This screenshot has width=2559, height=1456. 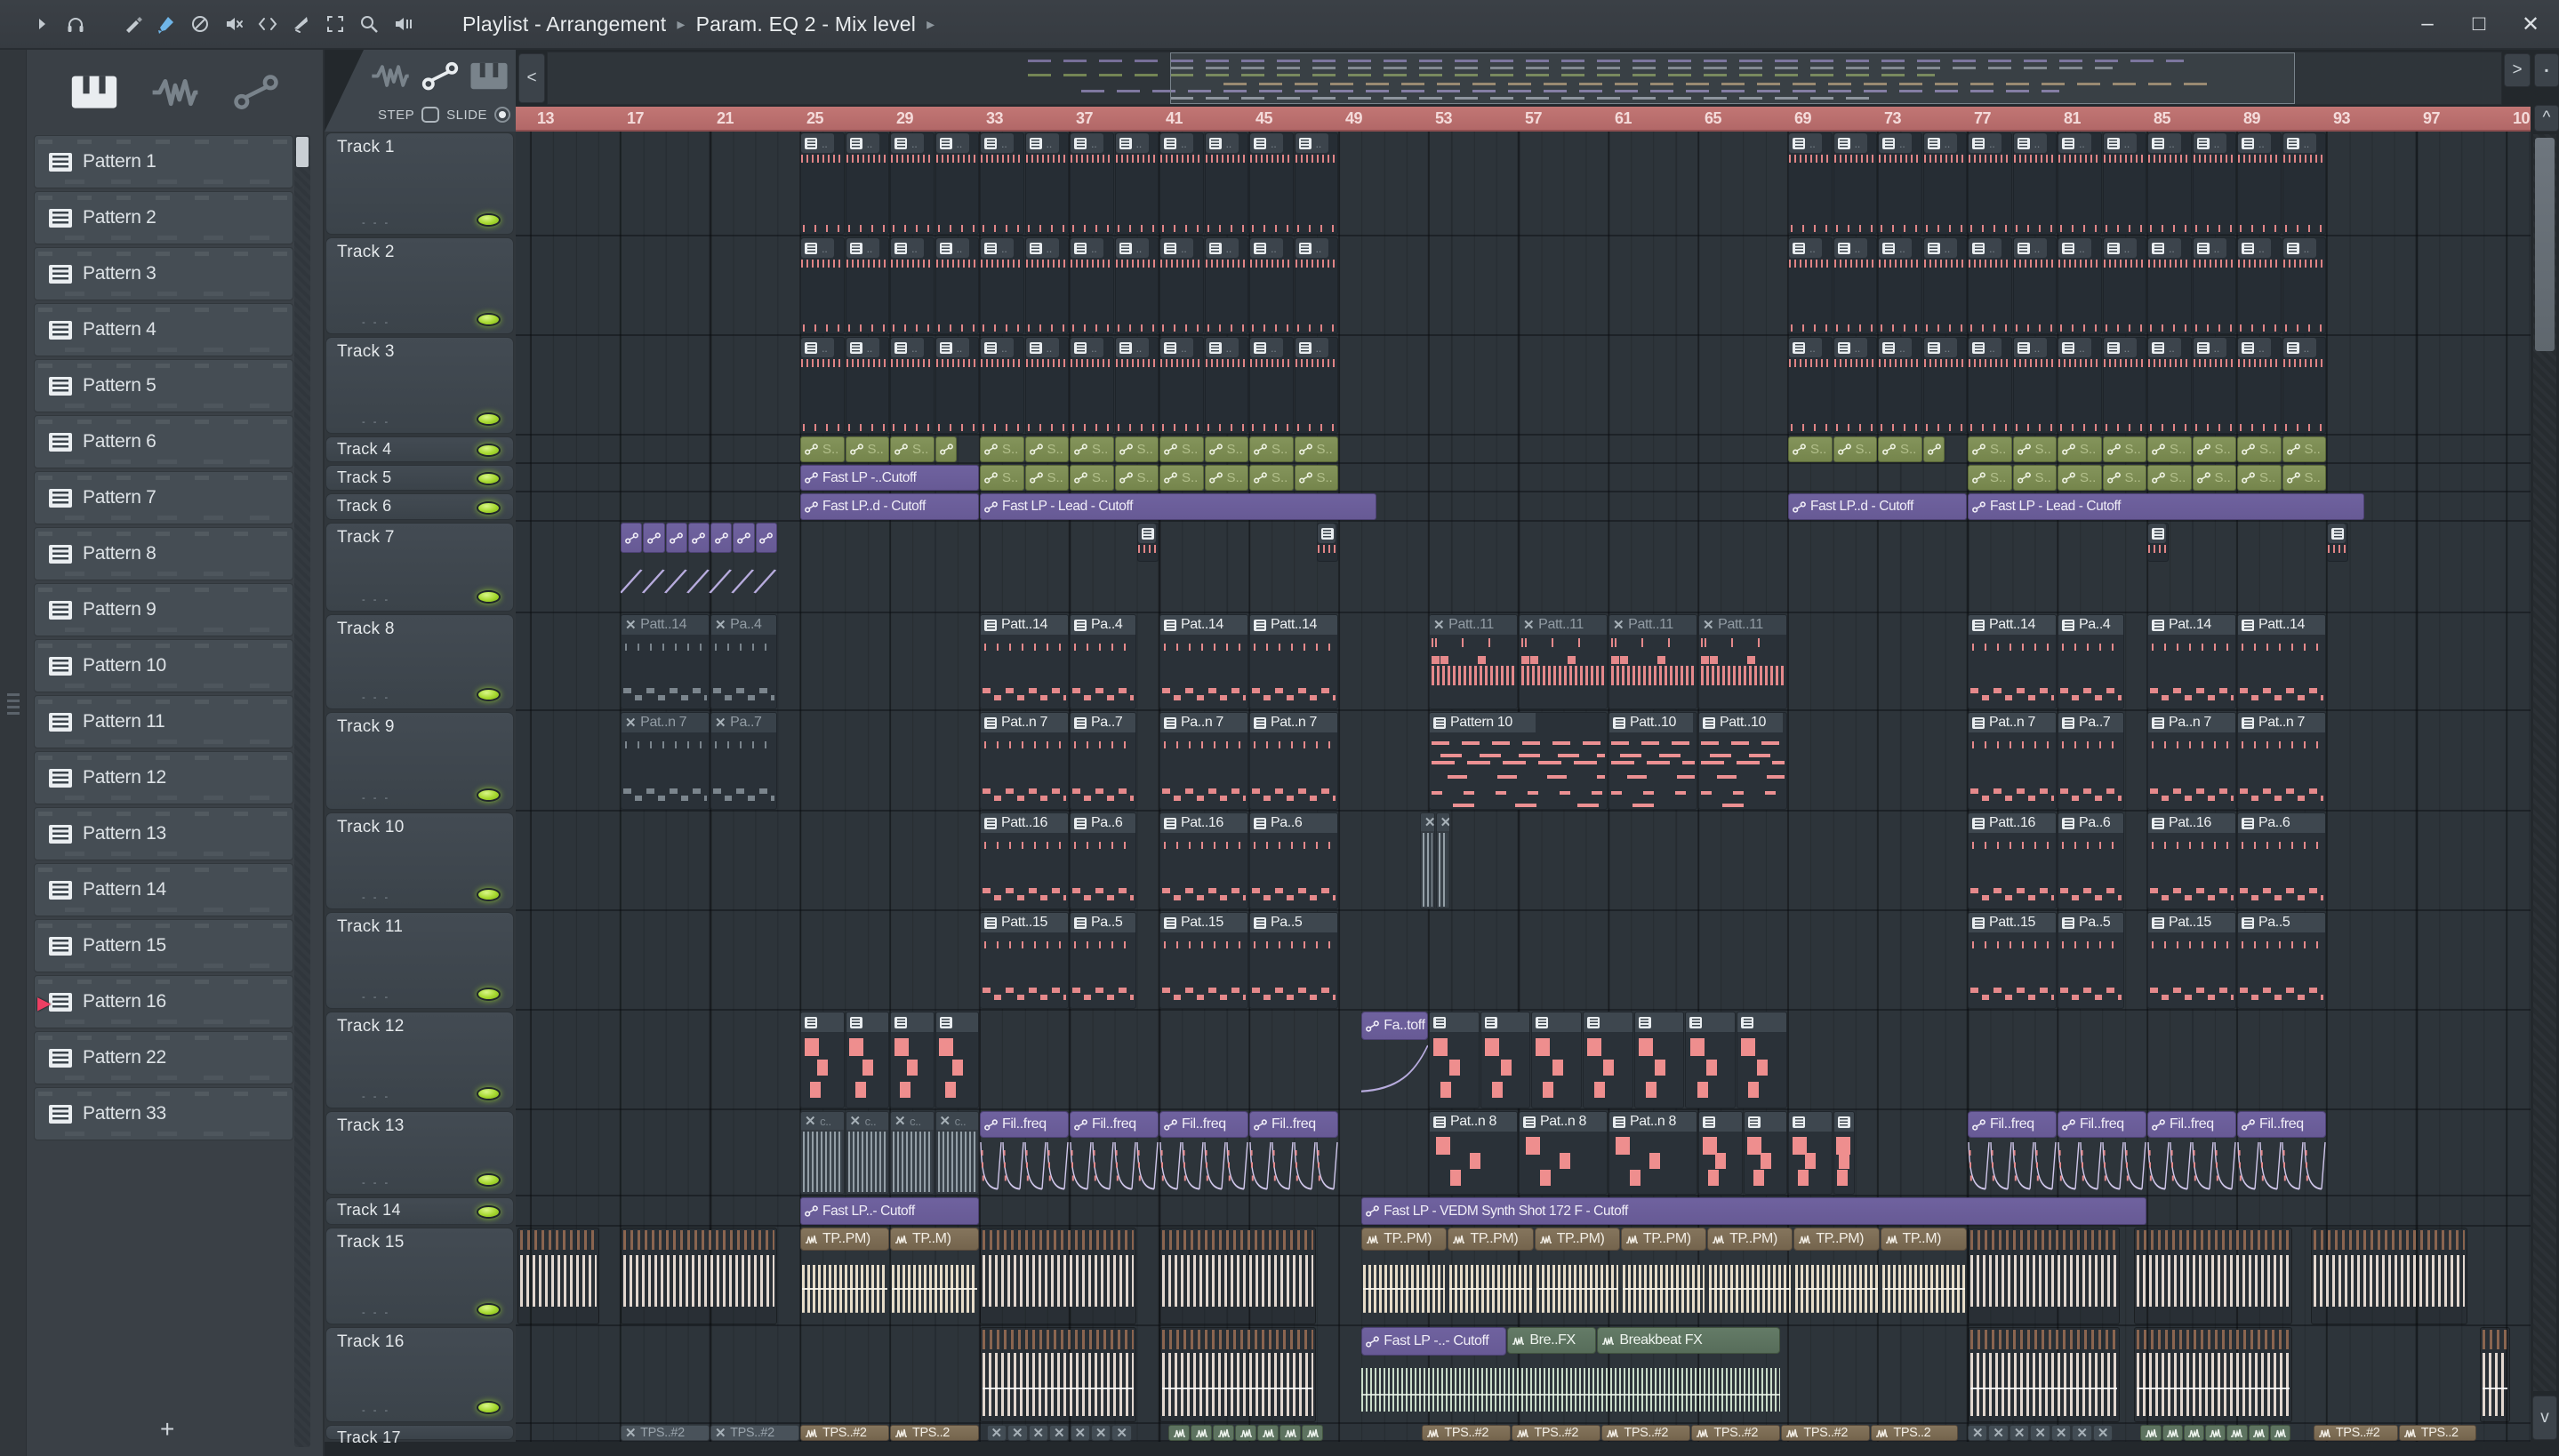 What do you see at coordinates (1522, 1449) in the screenshot?
I see `horizontal-scrollbar` at bounding box center [1522, 1449].